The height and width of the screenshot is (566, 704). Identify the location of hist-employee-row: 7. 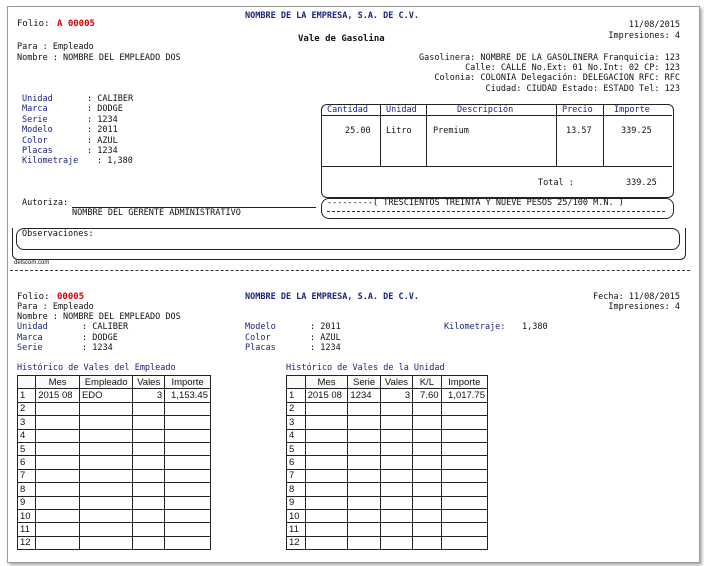
(113, 476).